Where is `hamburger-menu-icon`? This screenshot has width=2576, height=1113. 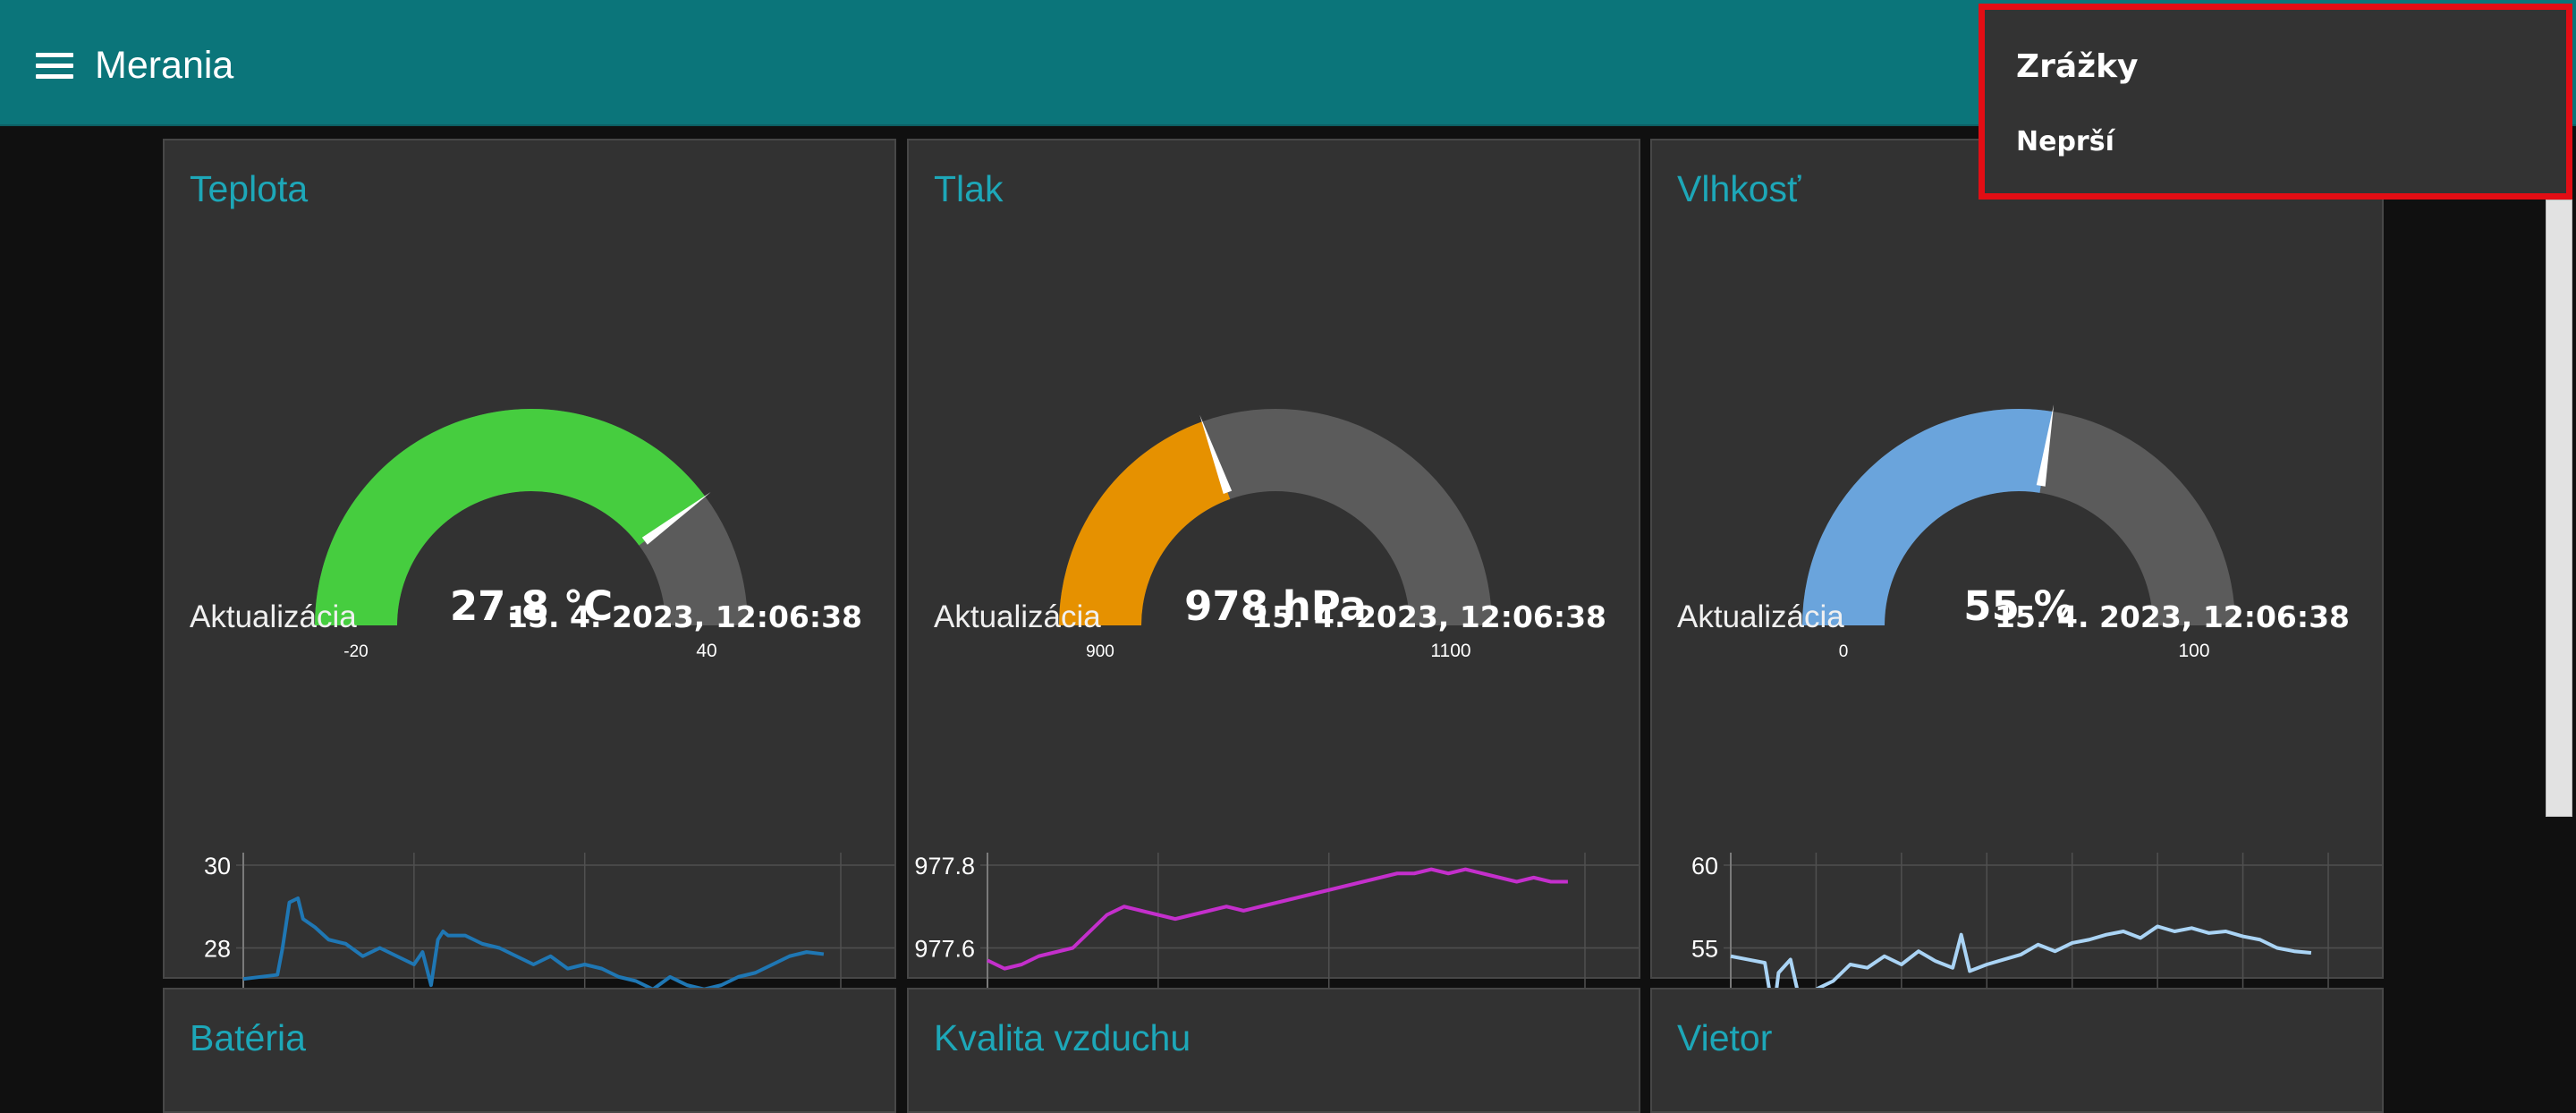 hamburger-menu-icon is located at coordinates (54, 66).